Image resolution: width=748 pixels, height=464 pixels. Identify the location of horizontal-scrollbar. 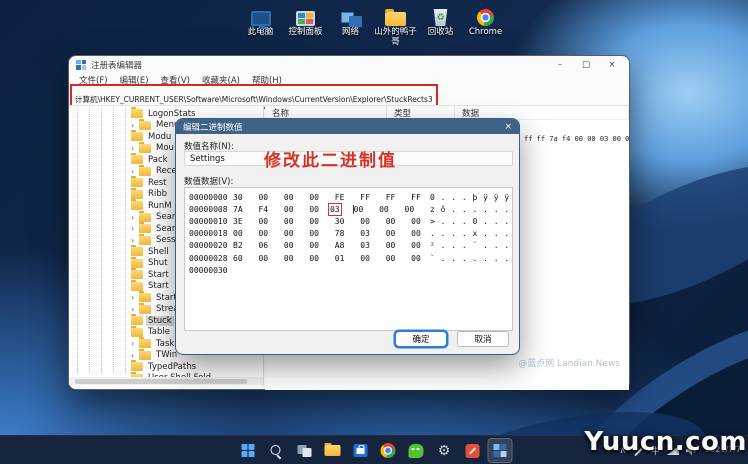
(166, 381).